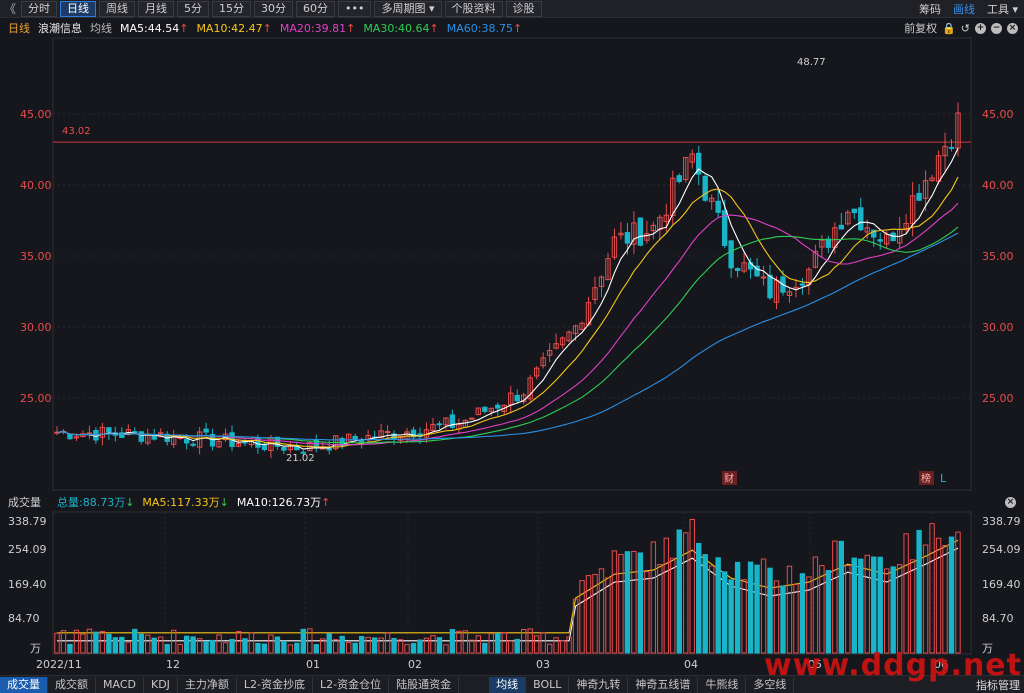 The width and height of the screenshot is (1024, 693). I want to click on finance-badge: 财, so click(729, 478).